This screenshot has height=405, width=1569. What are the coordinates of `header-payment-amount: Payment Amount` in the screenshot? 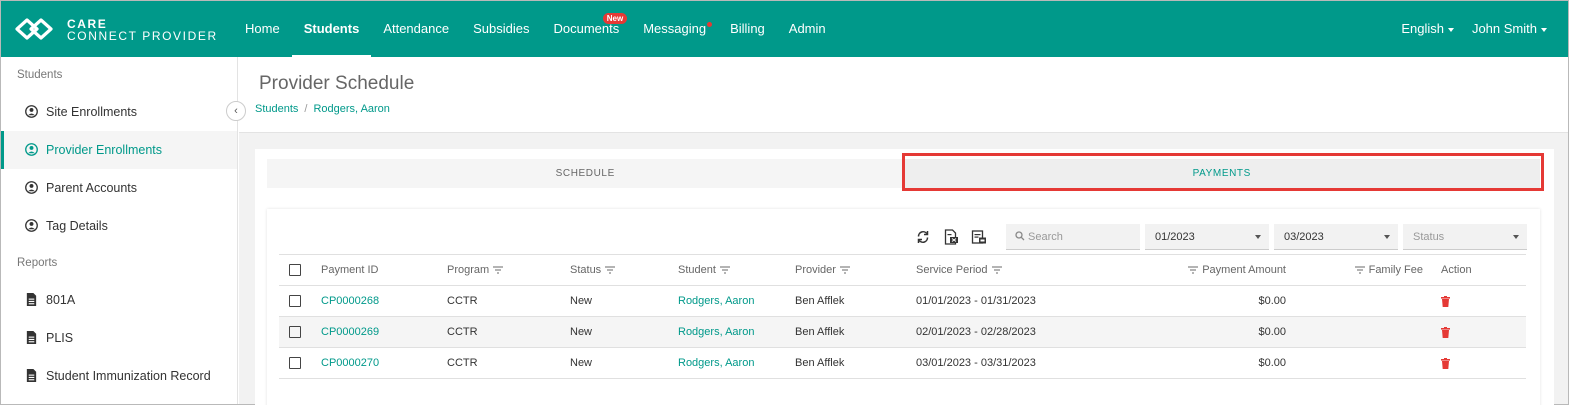 It's located at (1201, 270).